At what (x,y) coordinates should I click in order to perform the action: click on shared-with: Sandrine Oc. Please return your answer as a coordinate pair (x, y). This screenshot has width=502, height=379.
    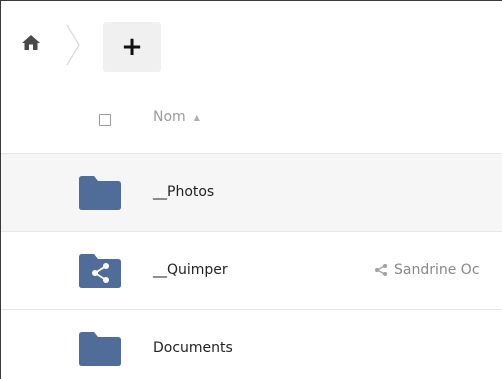
    Looking at the image, I should click on (426, 270).